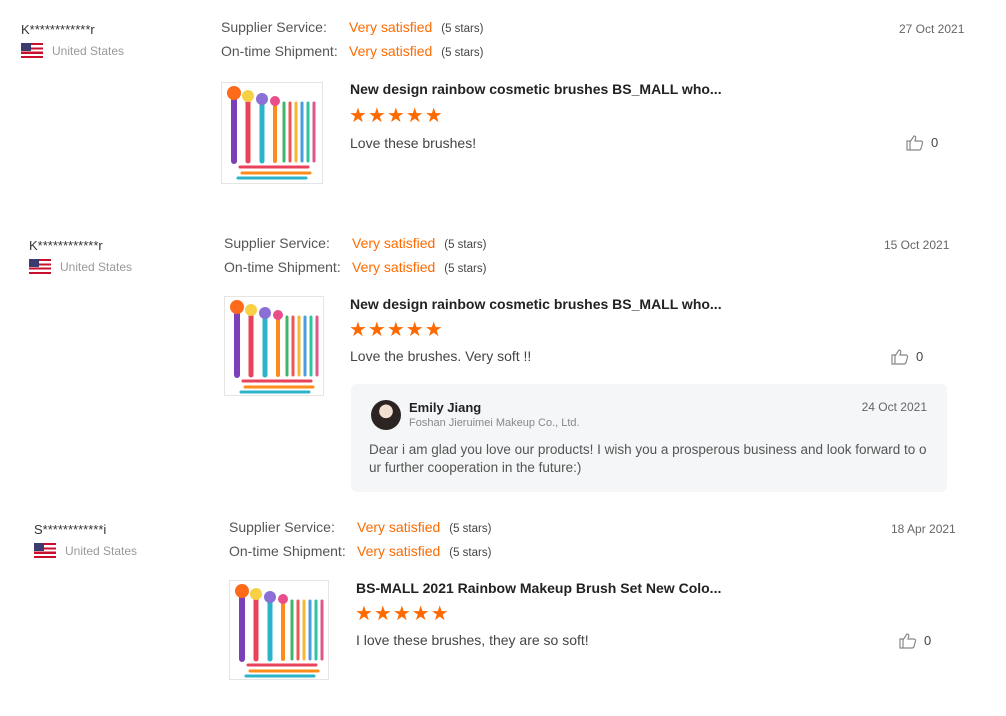 The image size is (1006, 716). I want to click on review-comment: Love these brushes!, so click(413, 143).